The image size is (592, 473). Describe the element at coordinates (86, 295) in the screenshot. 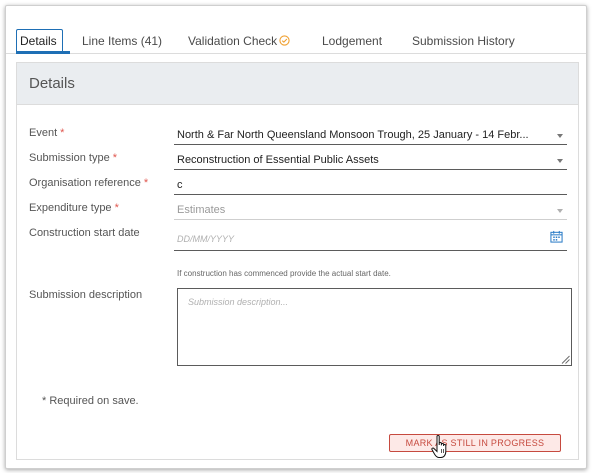

I see `submission-description-label: Submission description` at that location.